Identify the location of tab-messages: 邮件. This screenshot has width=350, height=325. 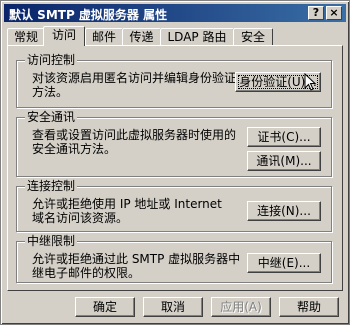
(104, 36).